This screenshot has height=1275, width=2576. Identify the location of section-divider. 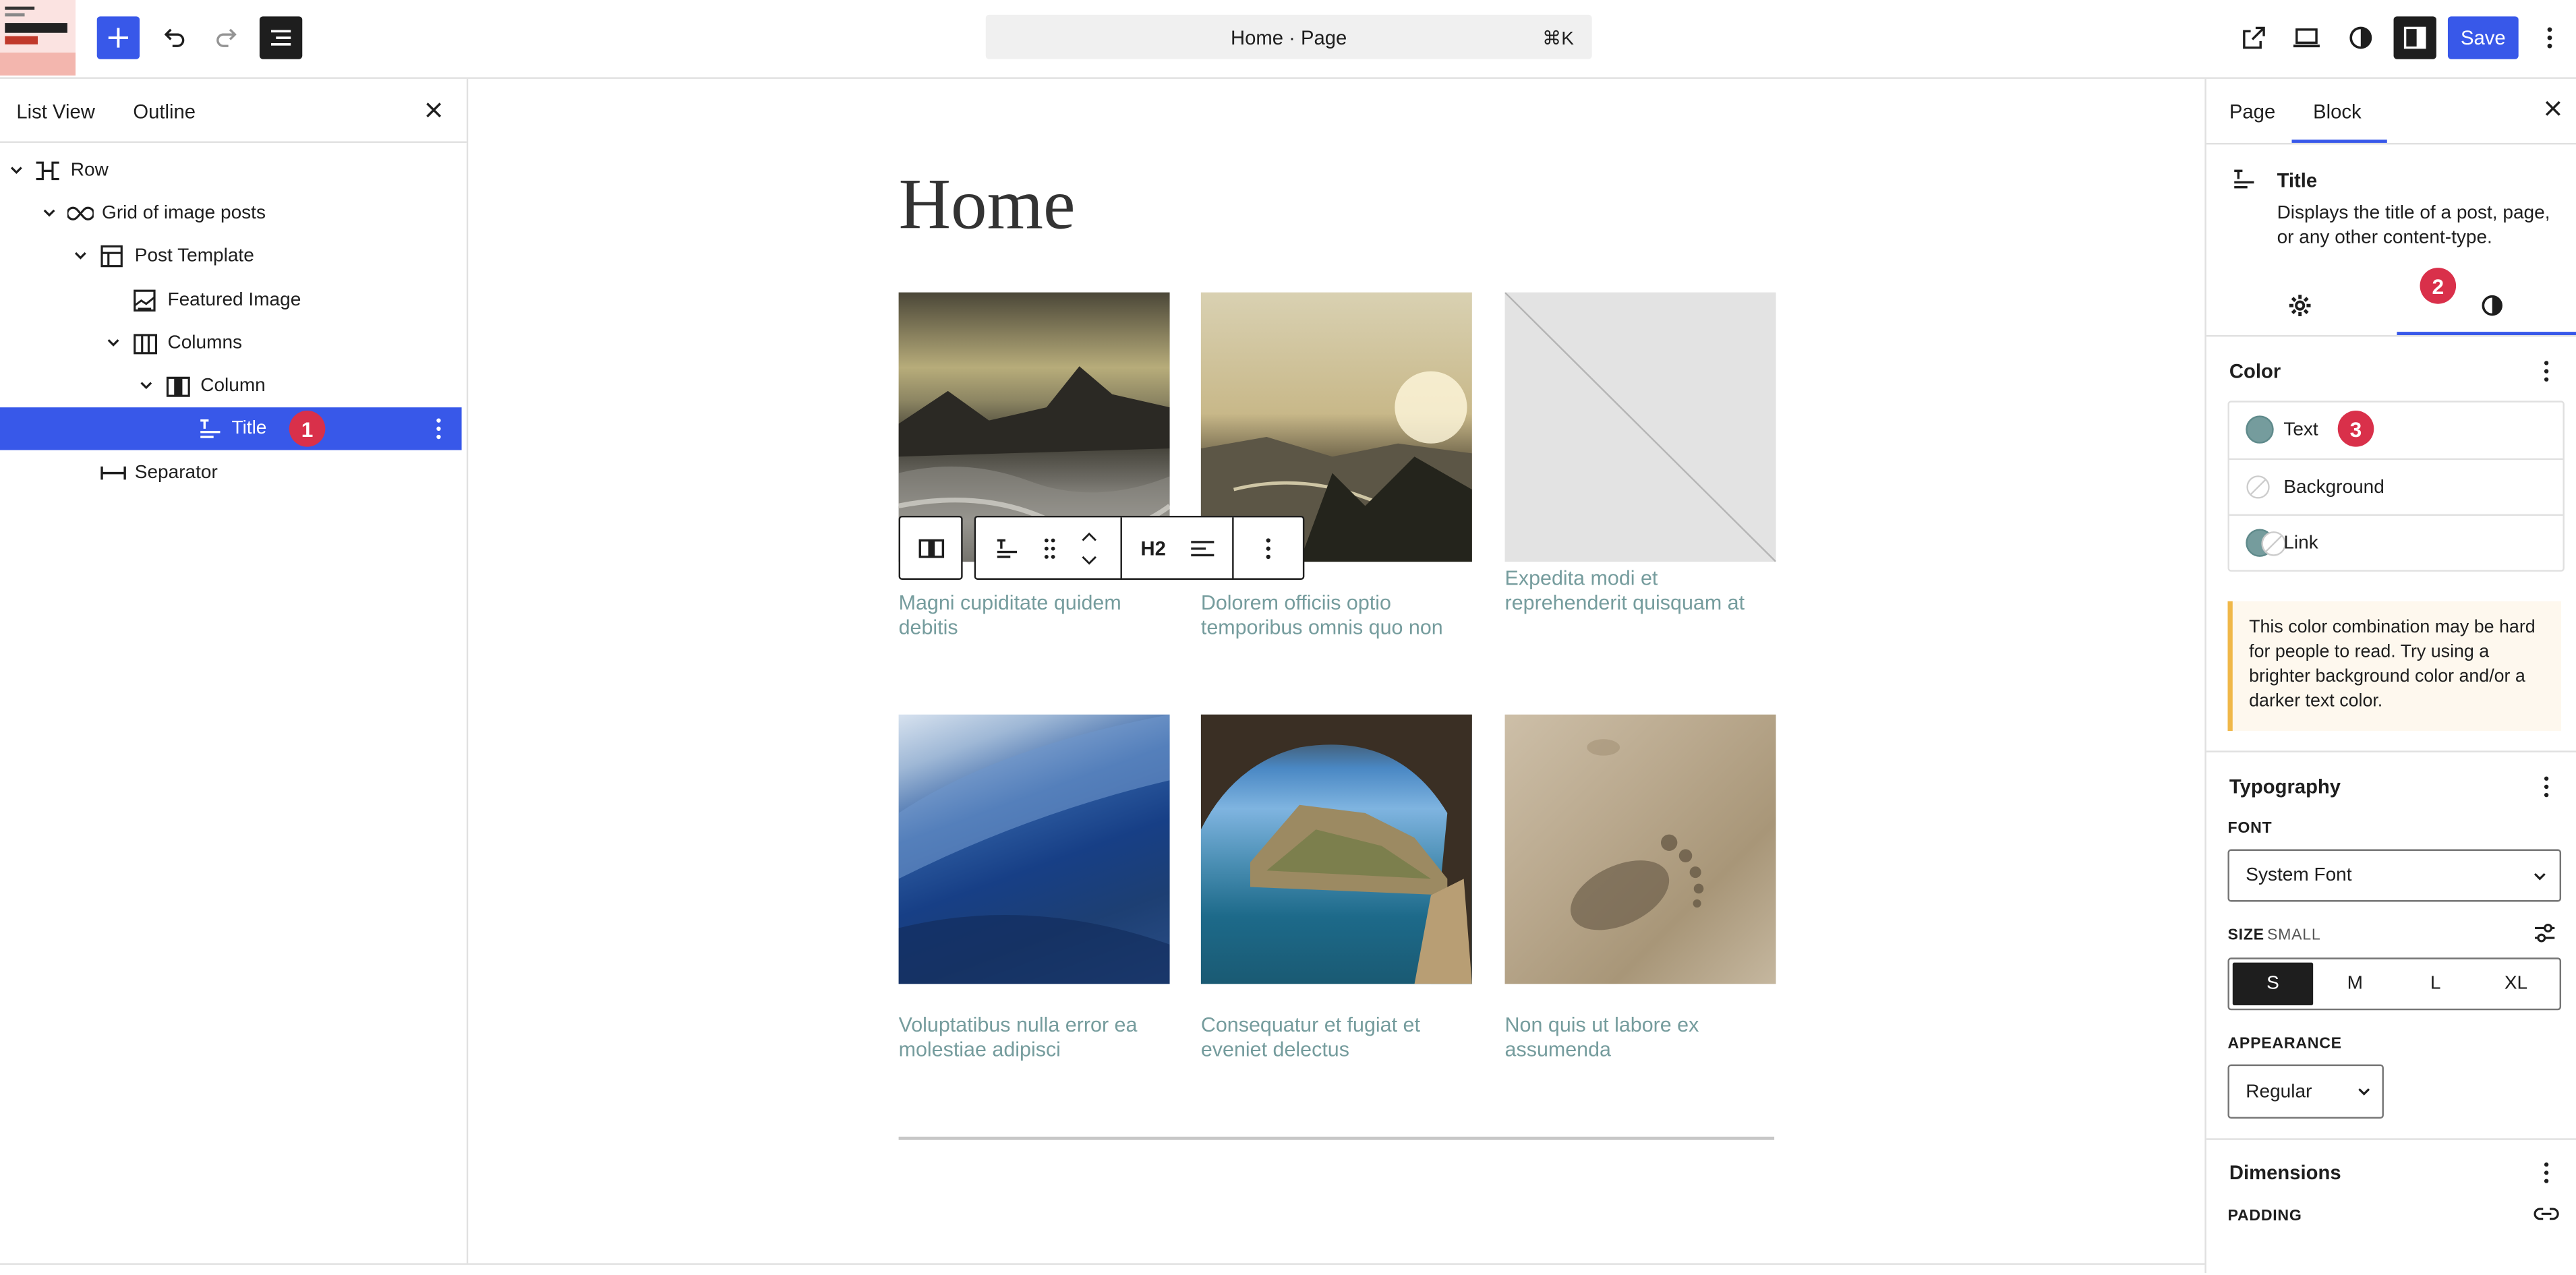
(2391, 751).